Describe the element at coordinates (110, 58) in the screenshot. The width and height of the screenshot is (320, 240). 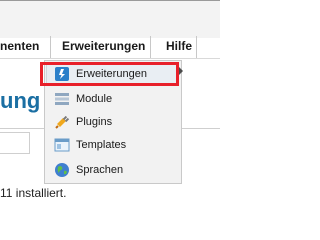
I see `menubar-bottom-border` at that location.